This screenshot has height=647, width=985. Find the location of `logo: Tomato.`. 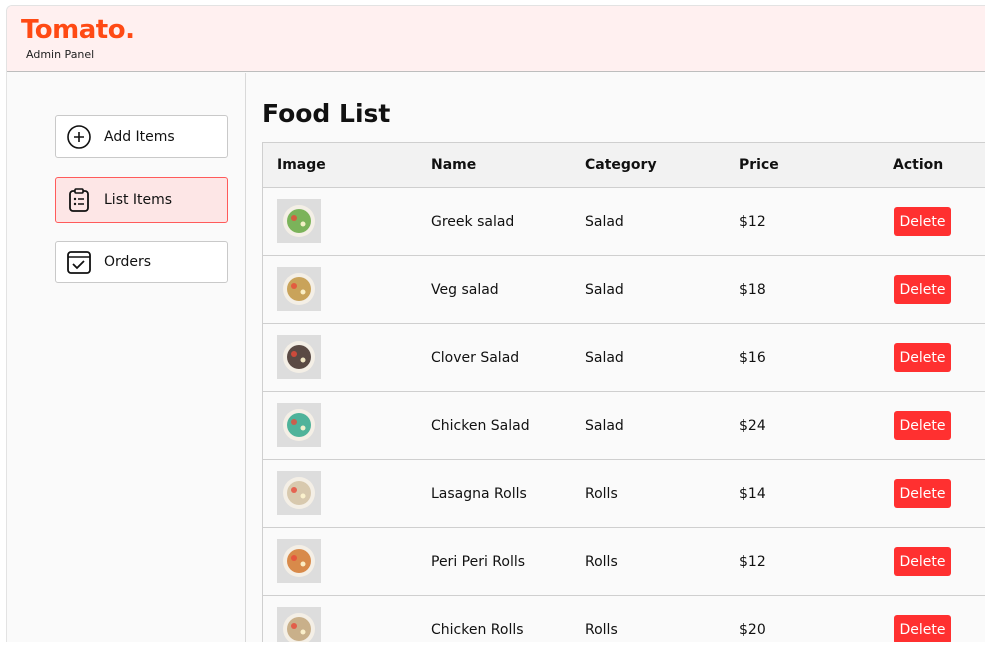

logo: Tomato. is located at coordinates (78, 30).